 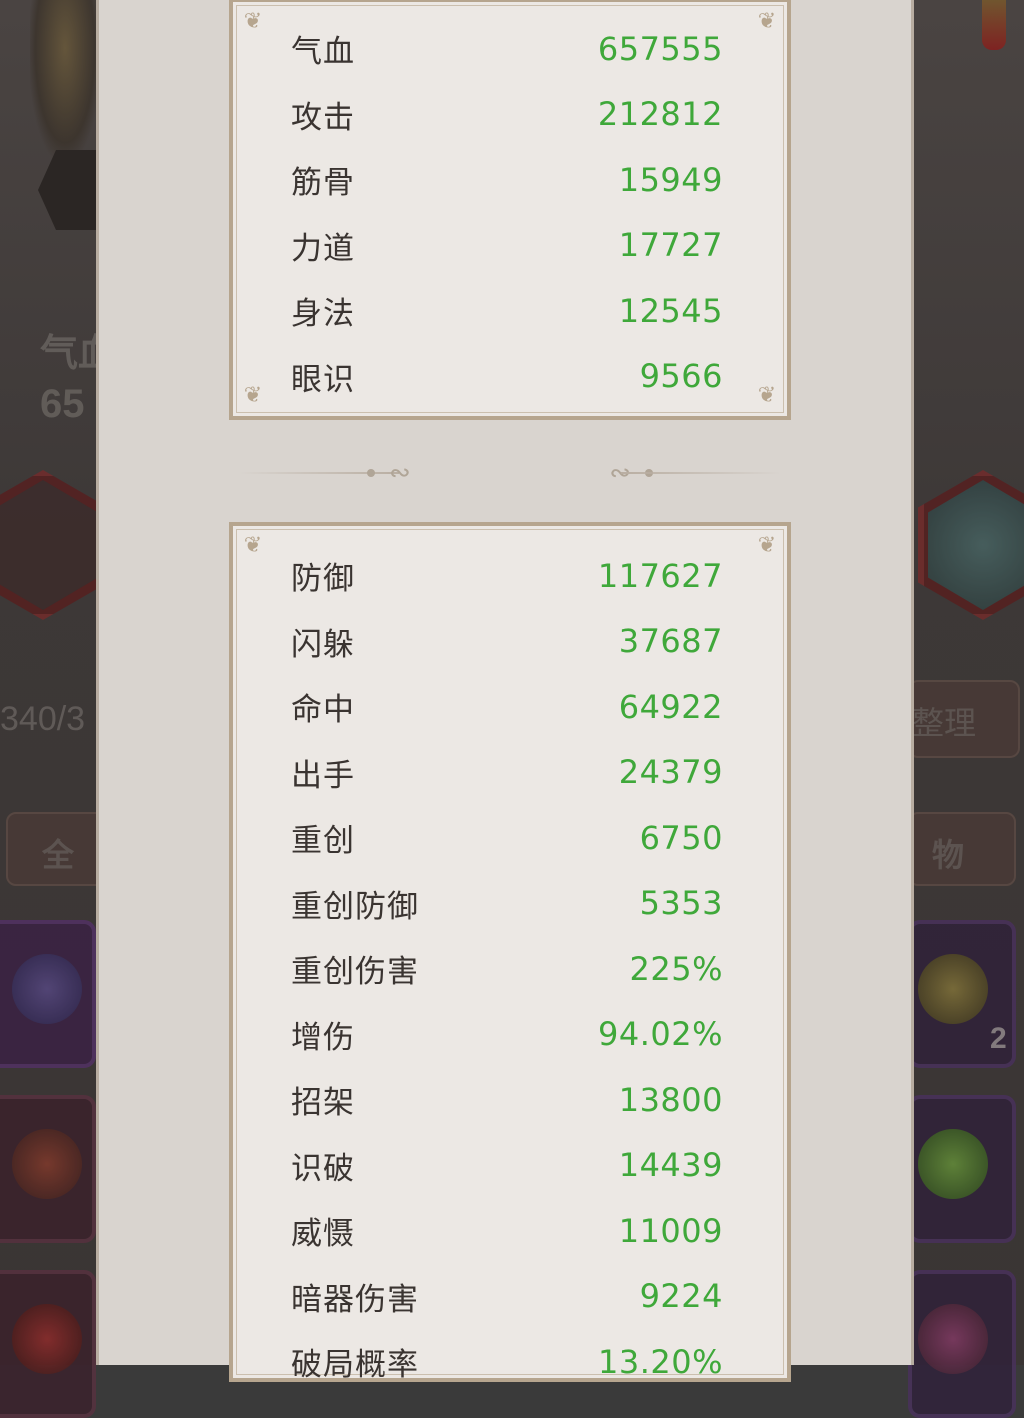 I want to click on stat-label: 重创防御, so click(x=355, y=906).